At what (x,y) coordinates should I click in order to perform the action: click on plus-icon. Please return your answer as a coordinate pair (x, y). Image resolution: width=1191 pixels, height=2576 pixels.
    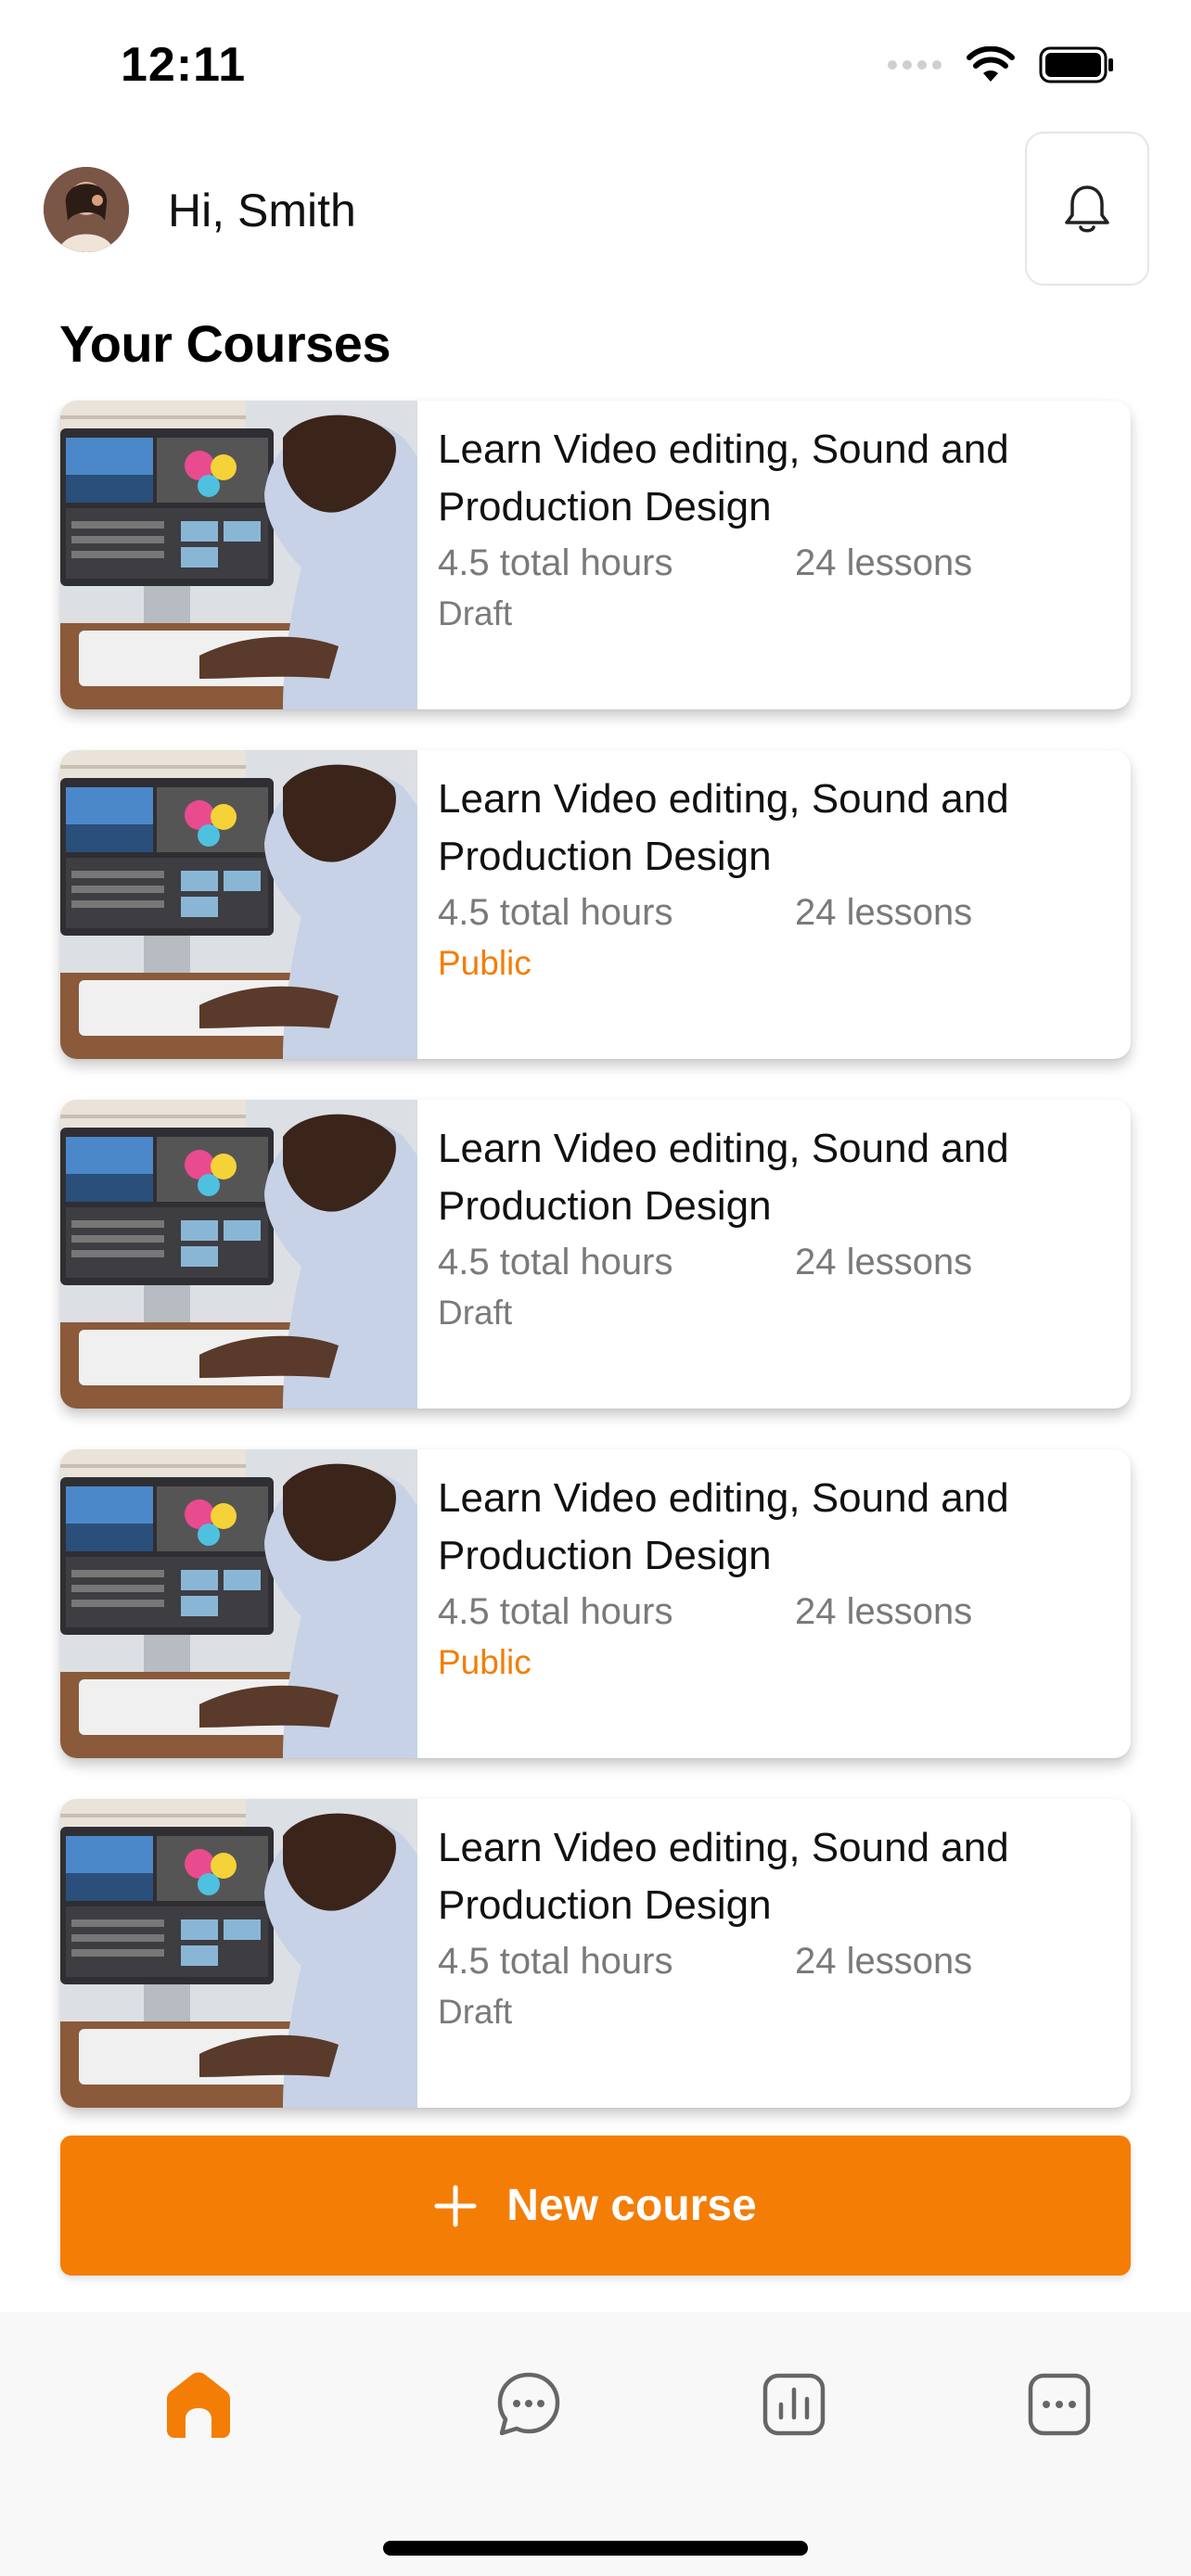
    Looking at the image, I should click on (455, 2205).